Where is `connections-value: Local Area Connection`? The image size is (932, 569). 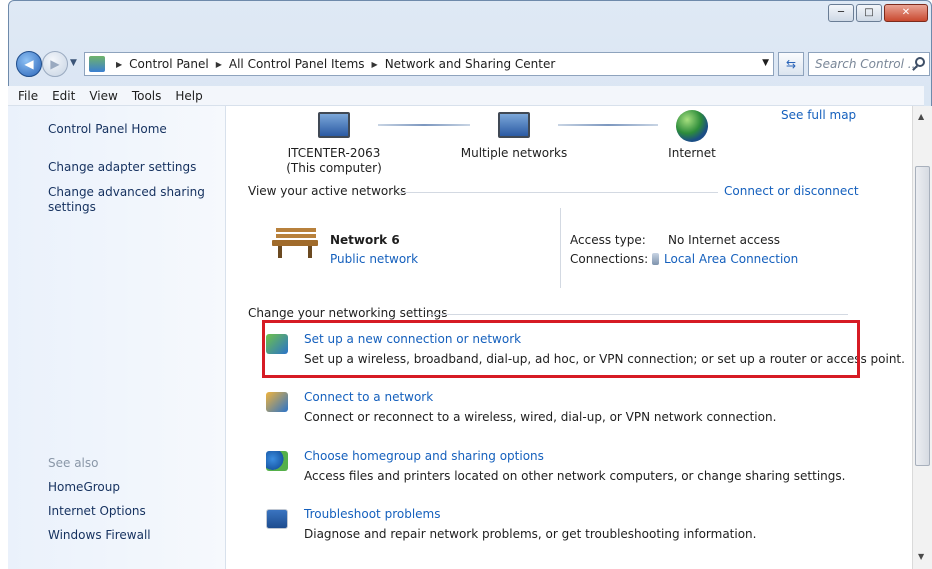
connections-value: Local Area Connection is located at coordinates (725, 259).